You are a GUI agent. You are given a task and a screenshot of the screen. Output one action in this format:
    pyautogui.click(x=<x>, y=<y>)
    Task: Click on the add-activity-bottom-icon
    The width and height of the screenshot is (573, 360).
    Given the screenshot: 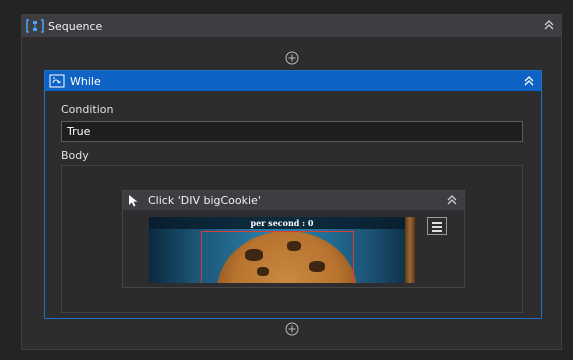 What is the action you would take?
    pyautogui.click(x=292, y=329)
    